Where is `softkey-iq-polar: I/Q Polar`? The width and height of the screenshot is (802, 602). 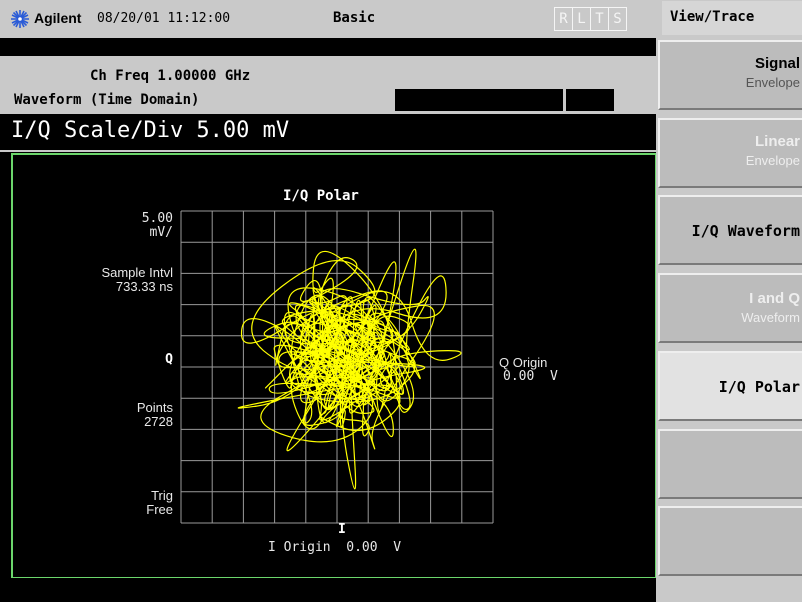
softkey-iq-polar: I/Q Polar is located at coordinates (730, 386).